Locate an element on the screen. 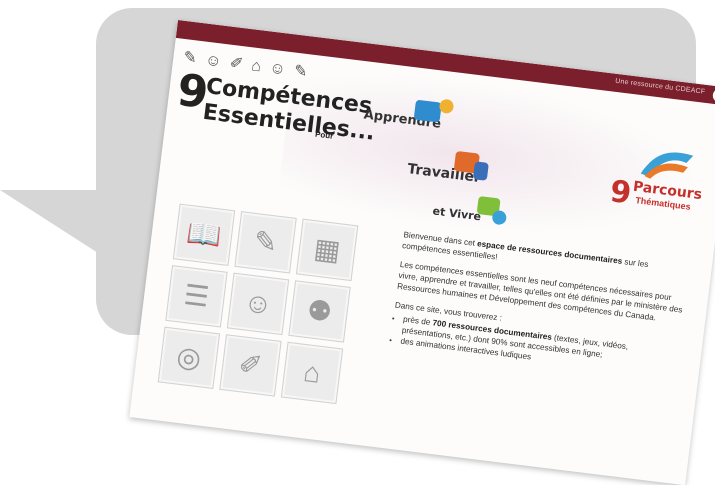 The image size is (715, 485). apprendre-icon is located at coordinates (427, 111).